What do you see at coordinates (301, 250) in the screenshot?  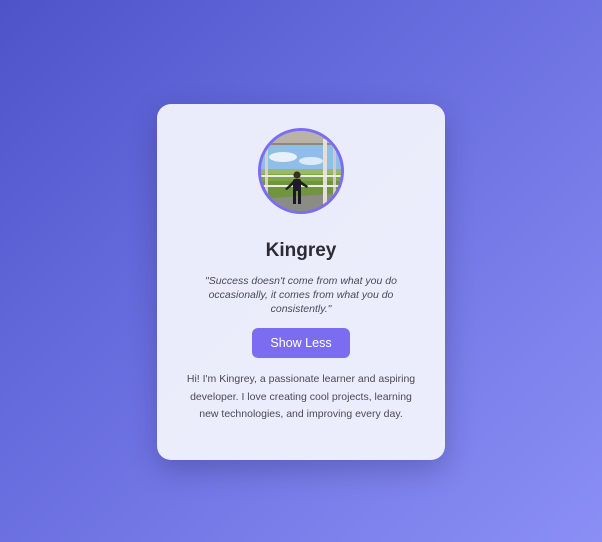 I see `profile-name: Kingrey` at bounding box center [301, 250].